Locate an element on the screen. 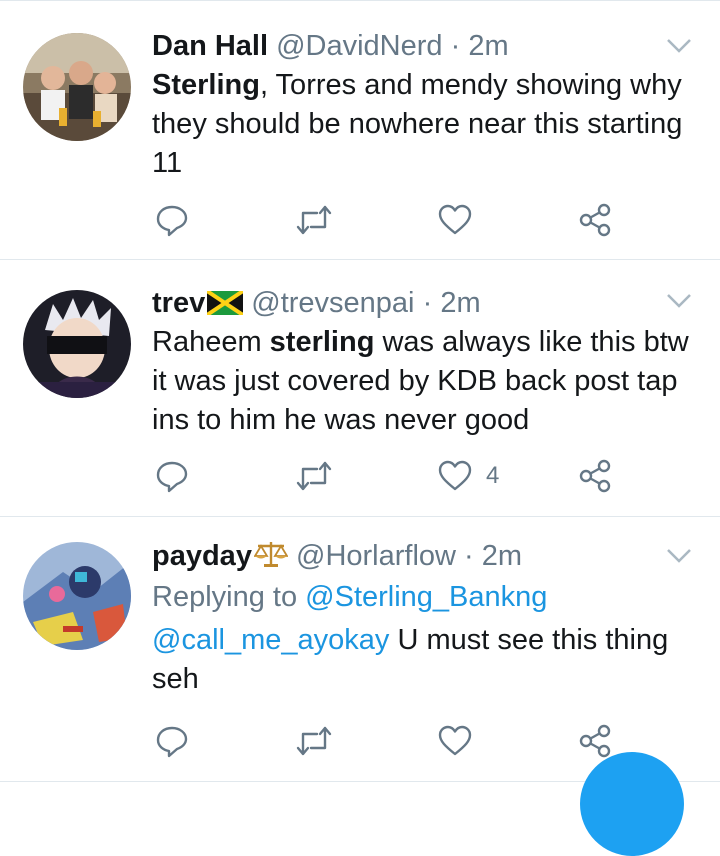 This screenshot has height=856, width=720. display-name: payday is located at coordinates (202, 556).